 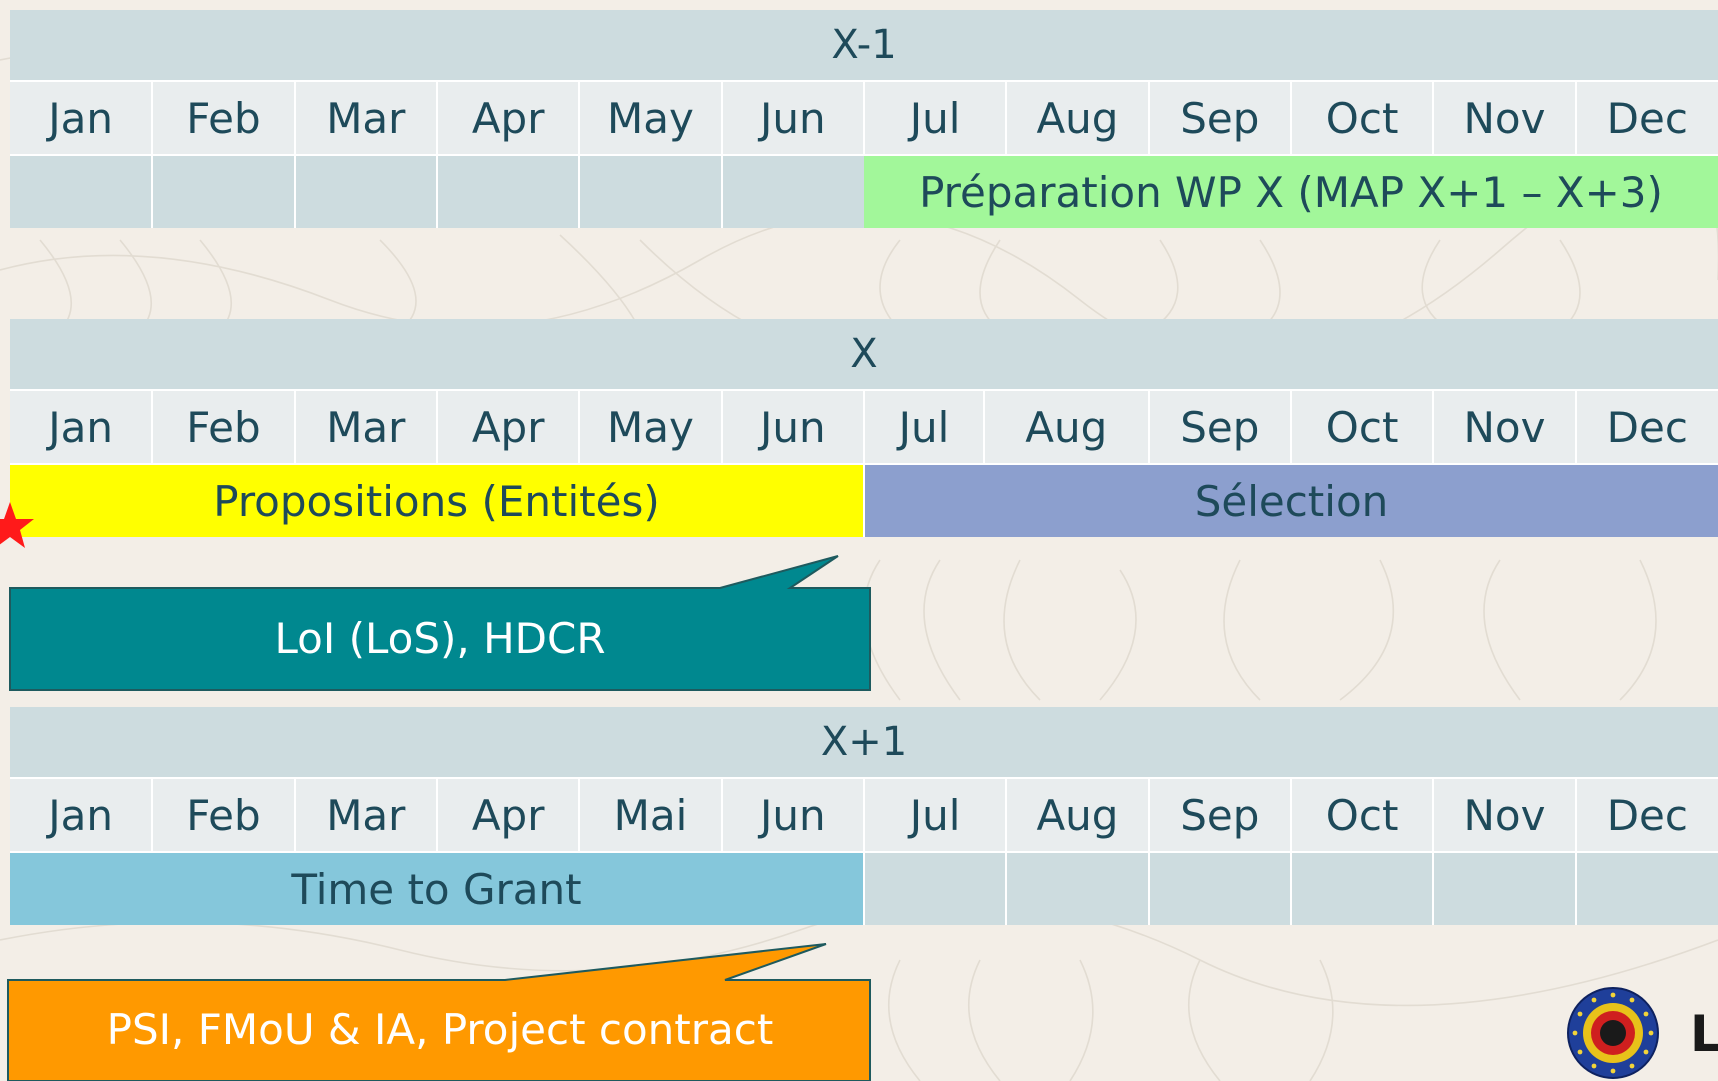 What do you see at coordinates (440, 638) in the screenshot?
I see `loi-hdcr-callout-label: LoI (LoS), HDCR` at bounding box center [440, 638].